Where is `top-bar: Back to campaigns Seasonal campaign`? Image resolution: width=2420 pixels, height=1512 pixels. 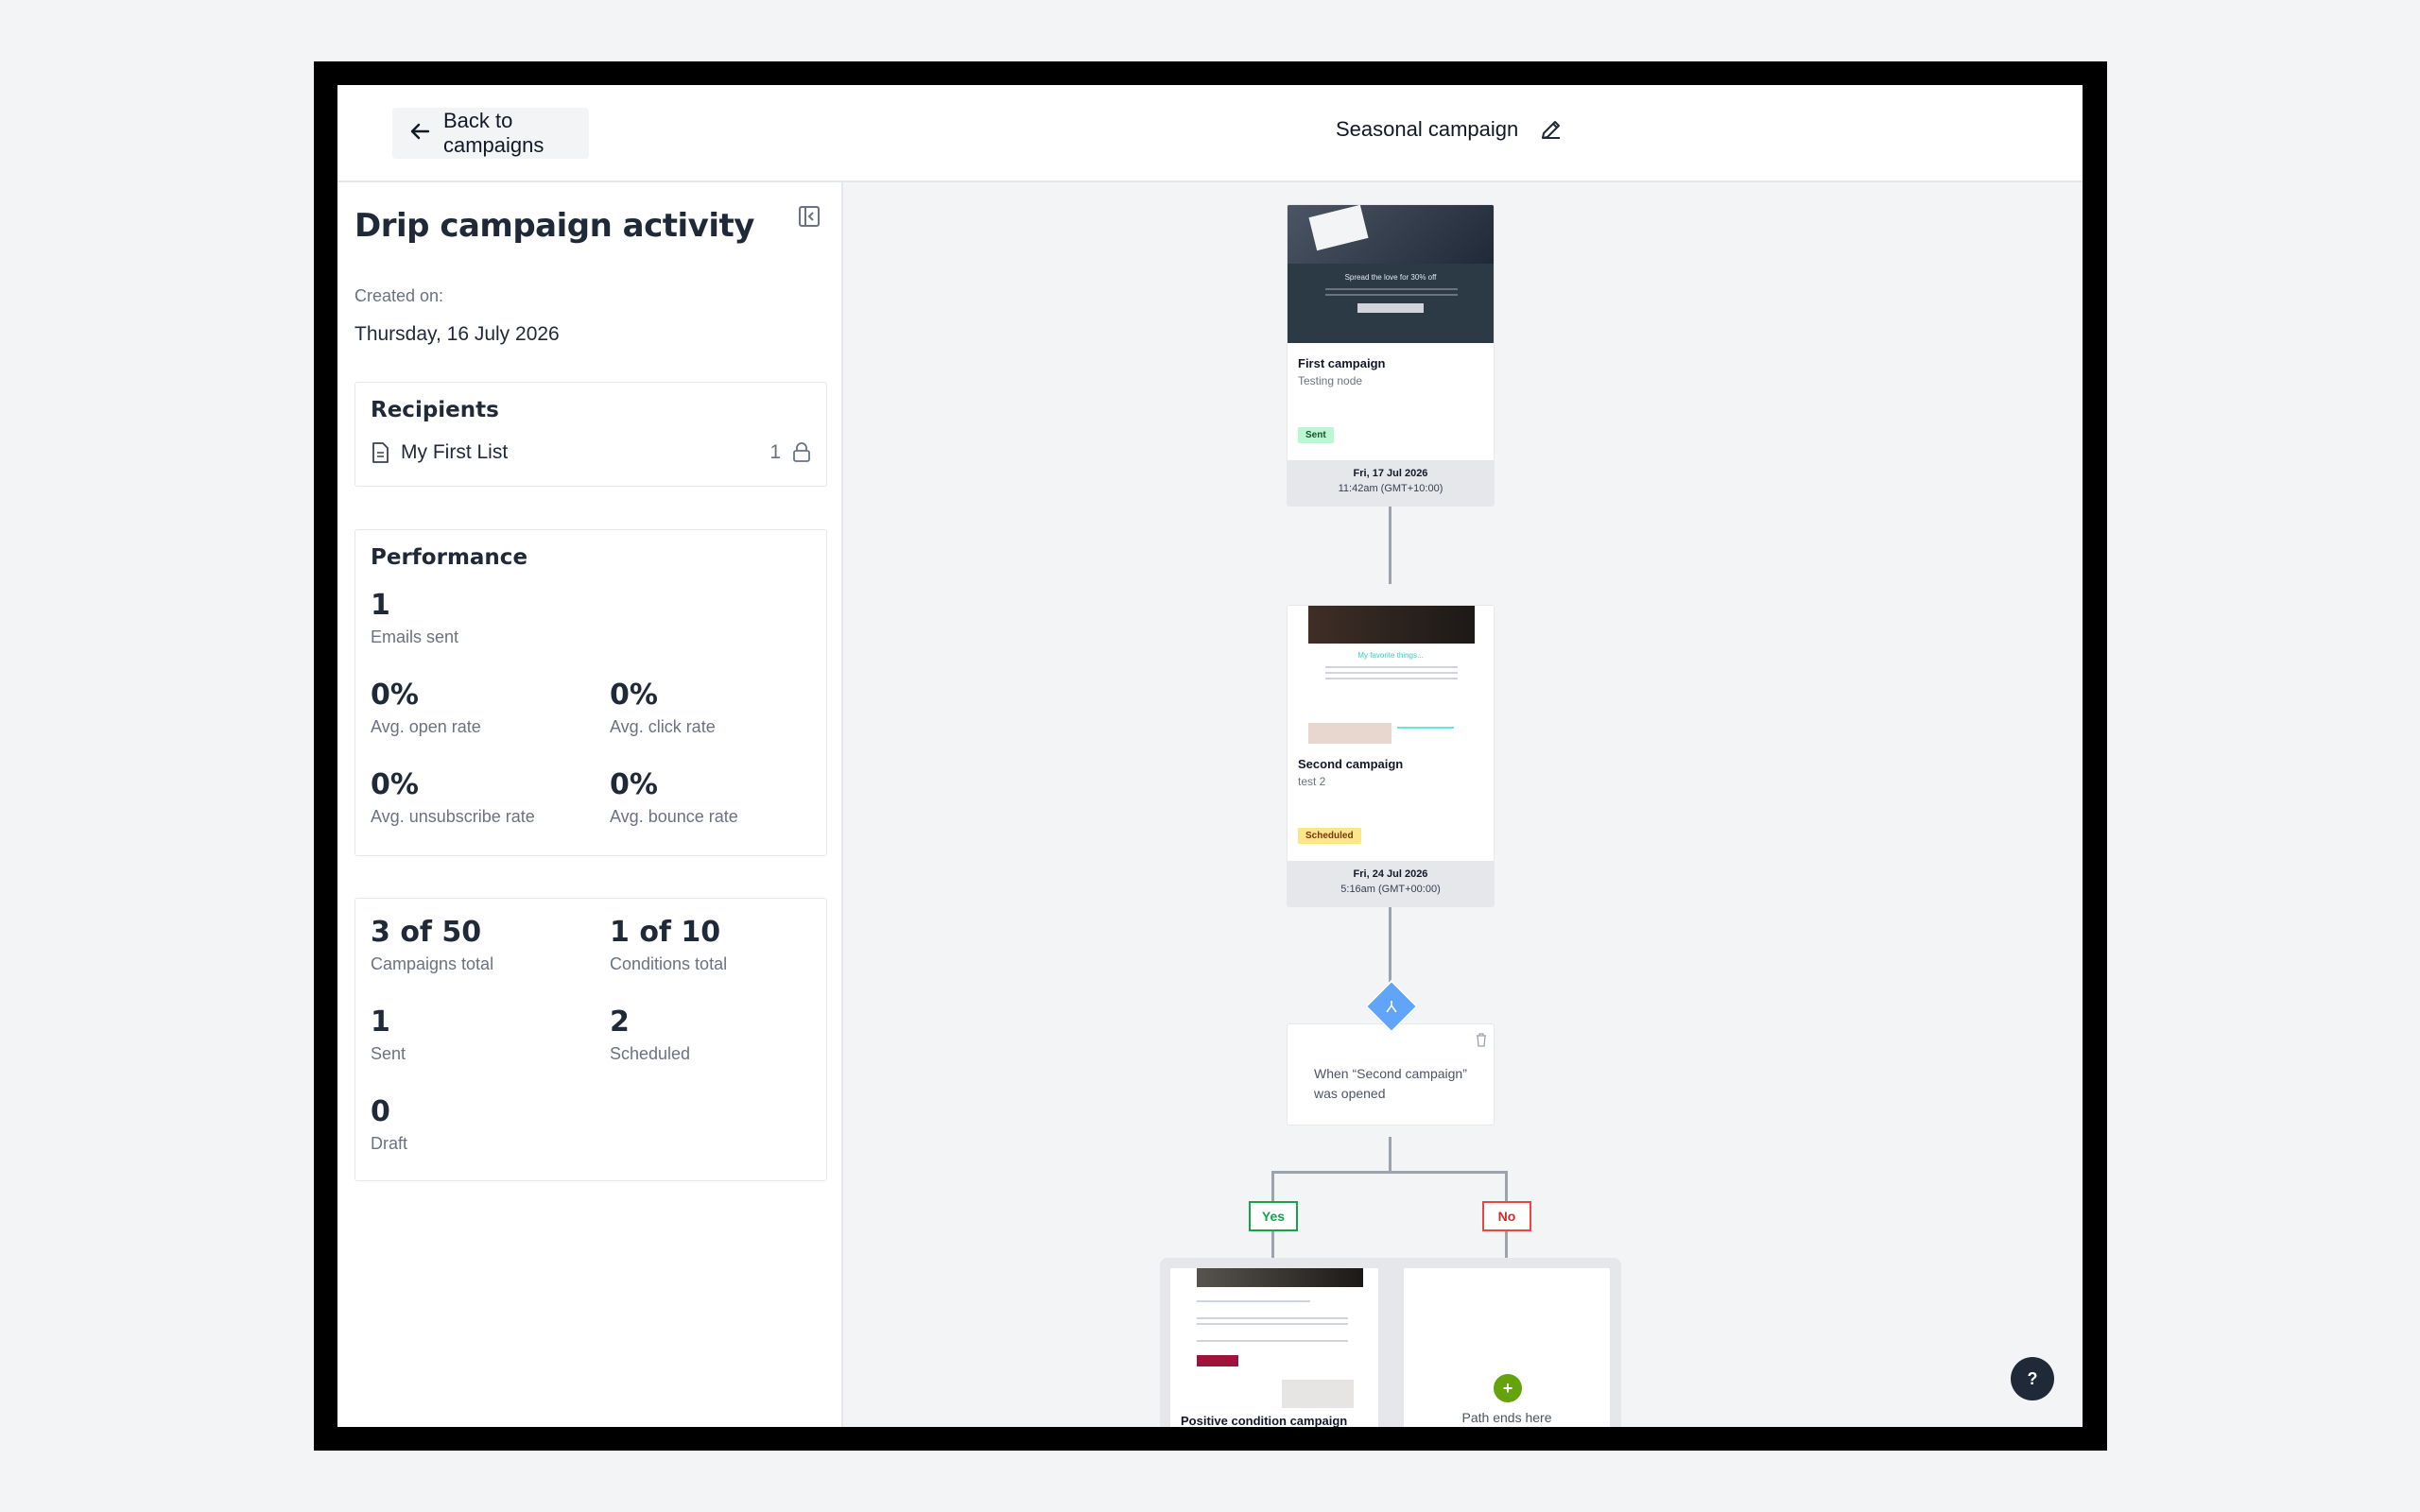 top-bar: Back to campaigns Seasonal campaign is located at coordinates (1210, 133).